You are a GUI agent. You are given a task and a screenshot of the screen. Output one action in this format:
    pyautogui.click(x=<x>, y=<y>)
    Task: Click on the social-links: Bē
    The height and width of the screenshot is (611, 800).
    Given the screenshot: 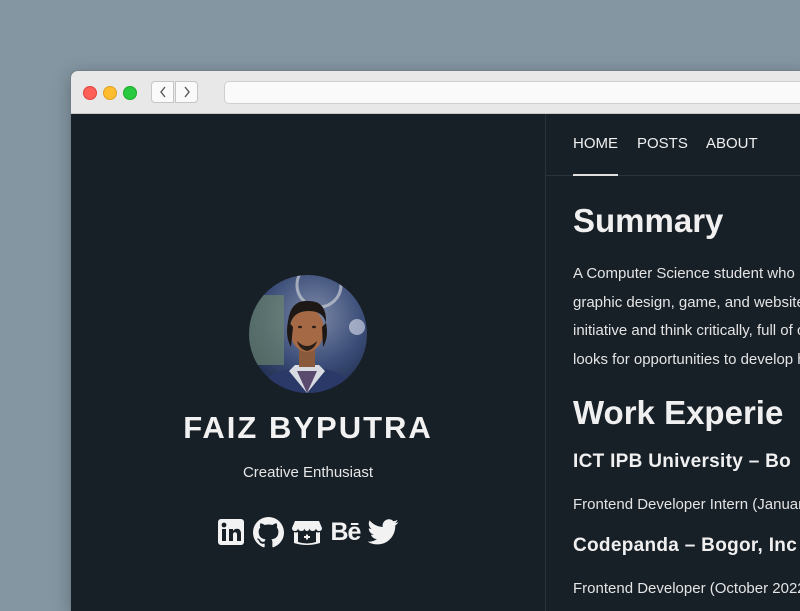 What is the action you would take?
    pyautogui.click(x=308, y=532)
    